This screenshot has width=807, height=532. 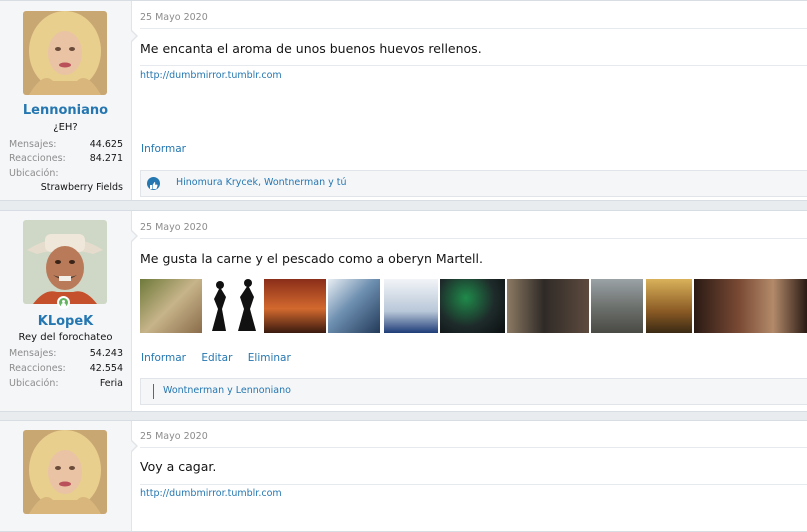 What do you see at coordinates (65, 321) in the screenshot?
I see `username: KLopeK` at bounding box center [65, 321].